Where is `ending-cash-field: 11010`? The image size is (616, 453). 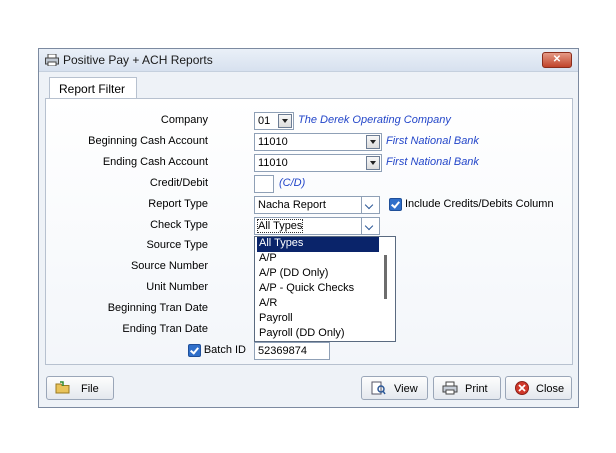
ending-cash-field: 11010 is located at coordinates (318, 163).